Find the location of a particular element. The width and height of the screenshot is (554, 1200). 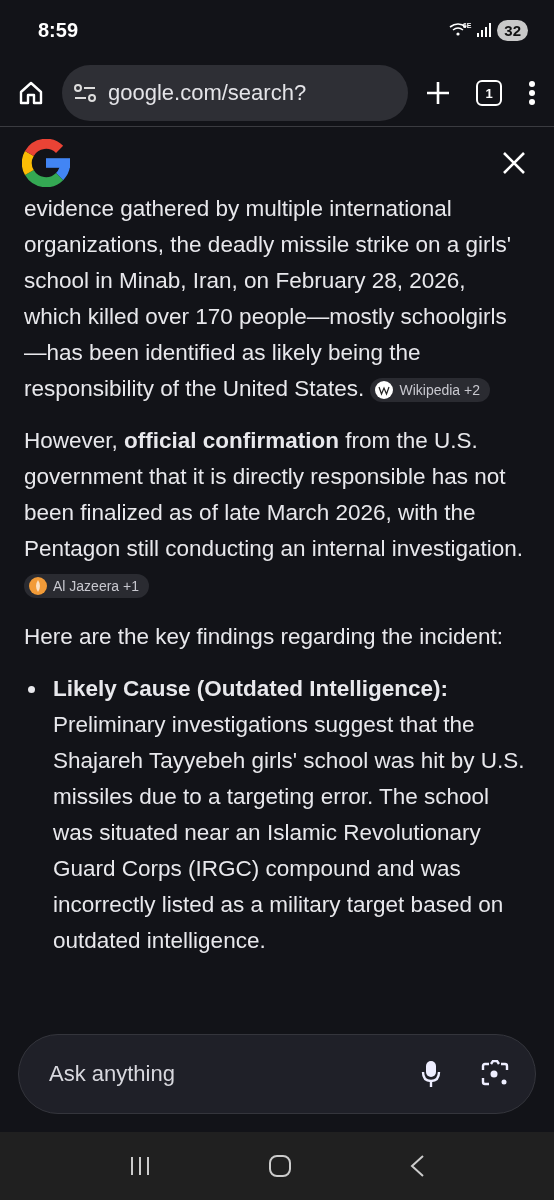

tab-count-button: 1 is located at coordinates (489, 93).